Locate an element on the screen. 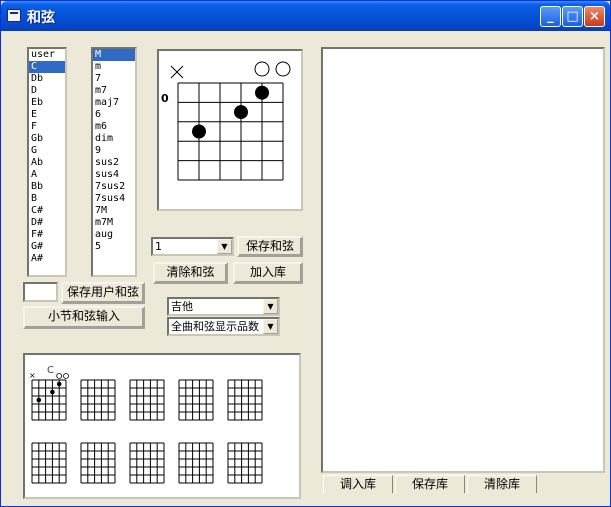 The height and width of the screenshot is (507, 611). display-frets-select: 全曲和弦显示品数 ▼ is located at coordinates (223, 326).